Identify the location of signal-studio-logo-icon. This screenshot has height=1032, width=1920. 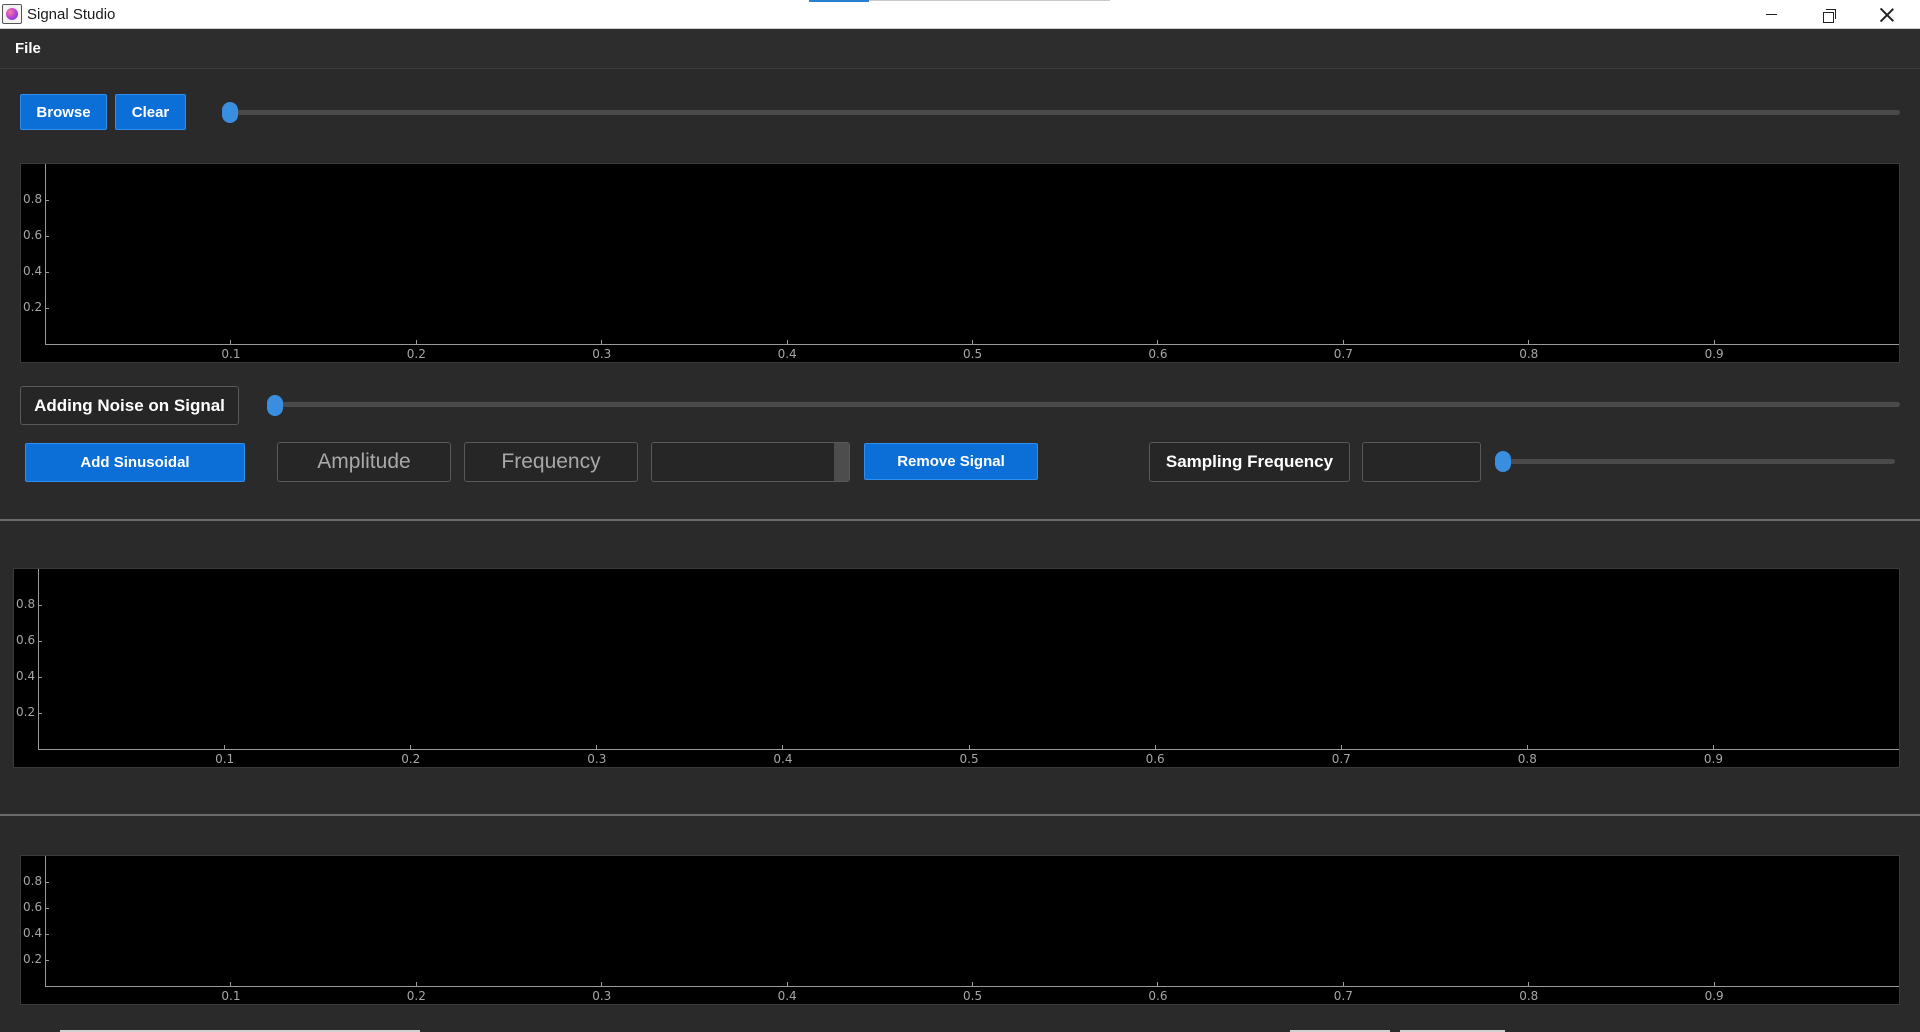
(12, 14).